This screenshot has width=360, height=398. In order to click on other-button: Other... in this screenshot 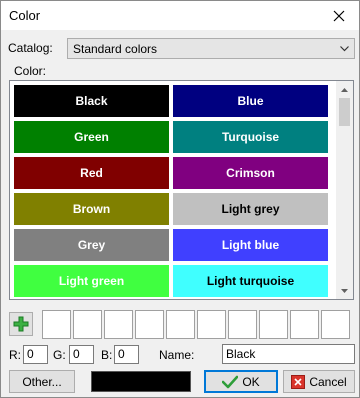, I will do `click(42, 381)`.